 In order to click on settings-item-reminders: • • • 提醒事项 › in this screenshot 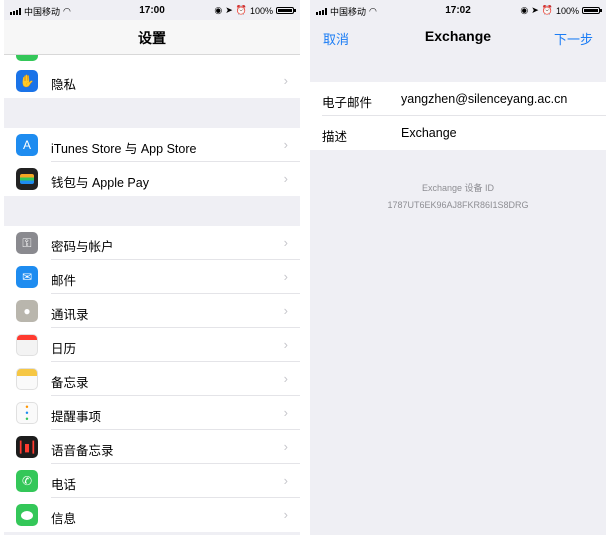, I will do `click(152, 413)`.